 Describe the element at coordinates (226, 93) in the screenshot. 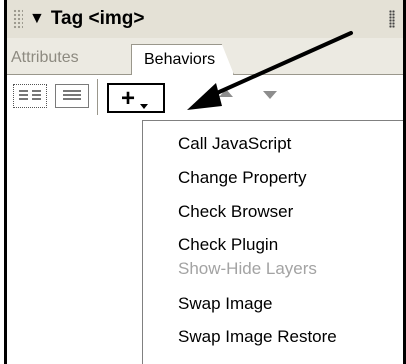

I see `up-arrow-icon` at that location.